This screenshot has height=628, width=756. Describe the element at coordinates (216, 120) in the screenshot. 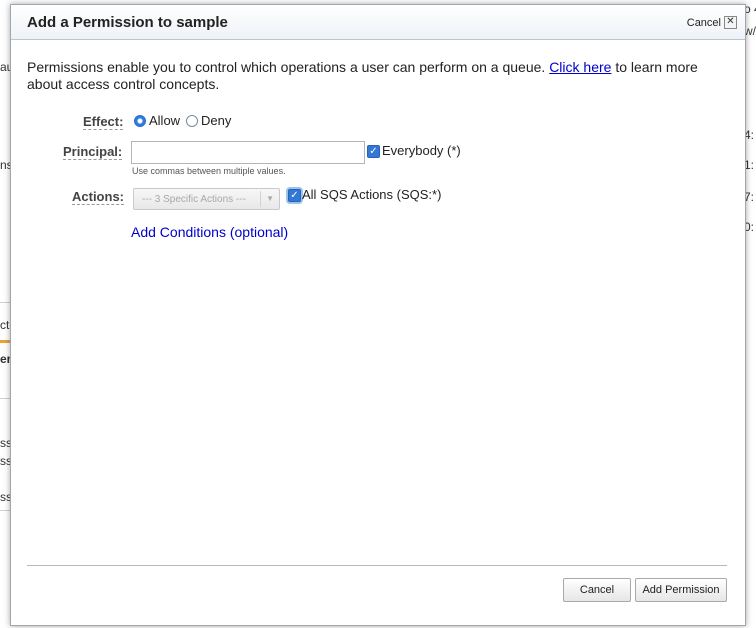

I see `effect-deny-label: Deny` at that location.